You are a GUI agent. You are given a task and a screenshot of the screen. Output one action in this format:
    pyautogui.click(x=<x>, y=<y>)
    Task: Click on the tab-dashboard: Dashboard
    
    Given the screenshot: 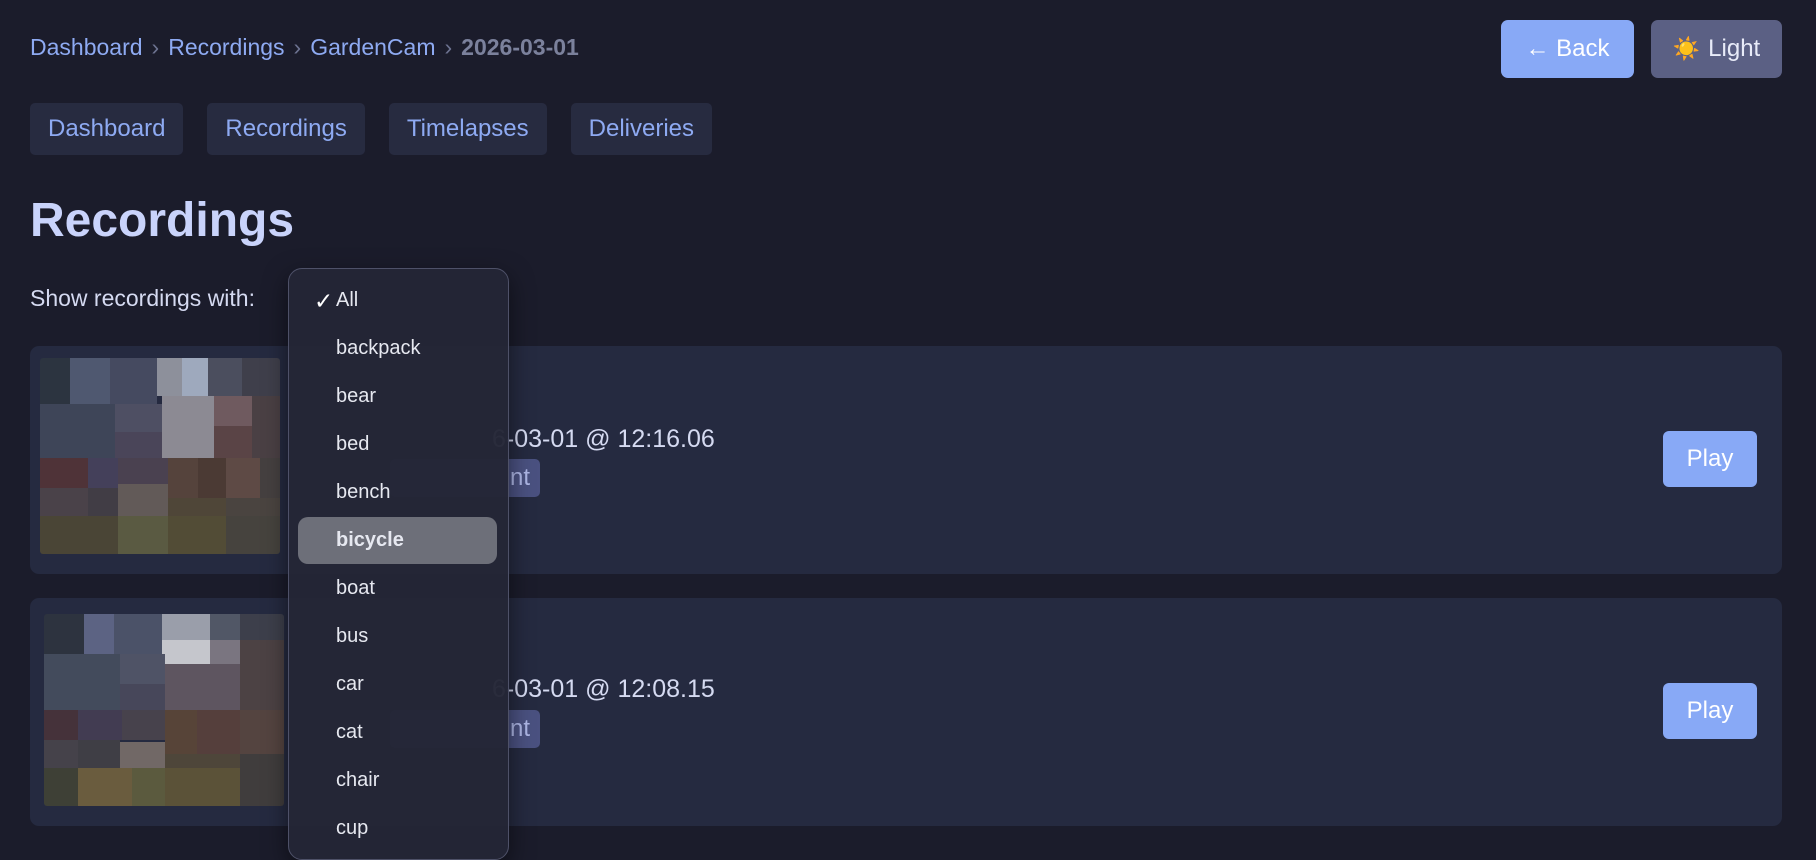 What is the action you would take?
    pyautogui.click(x=107, y=129)
    